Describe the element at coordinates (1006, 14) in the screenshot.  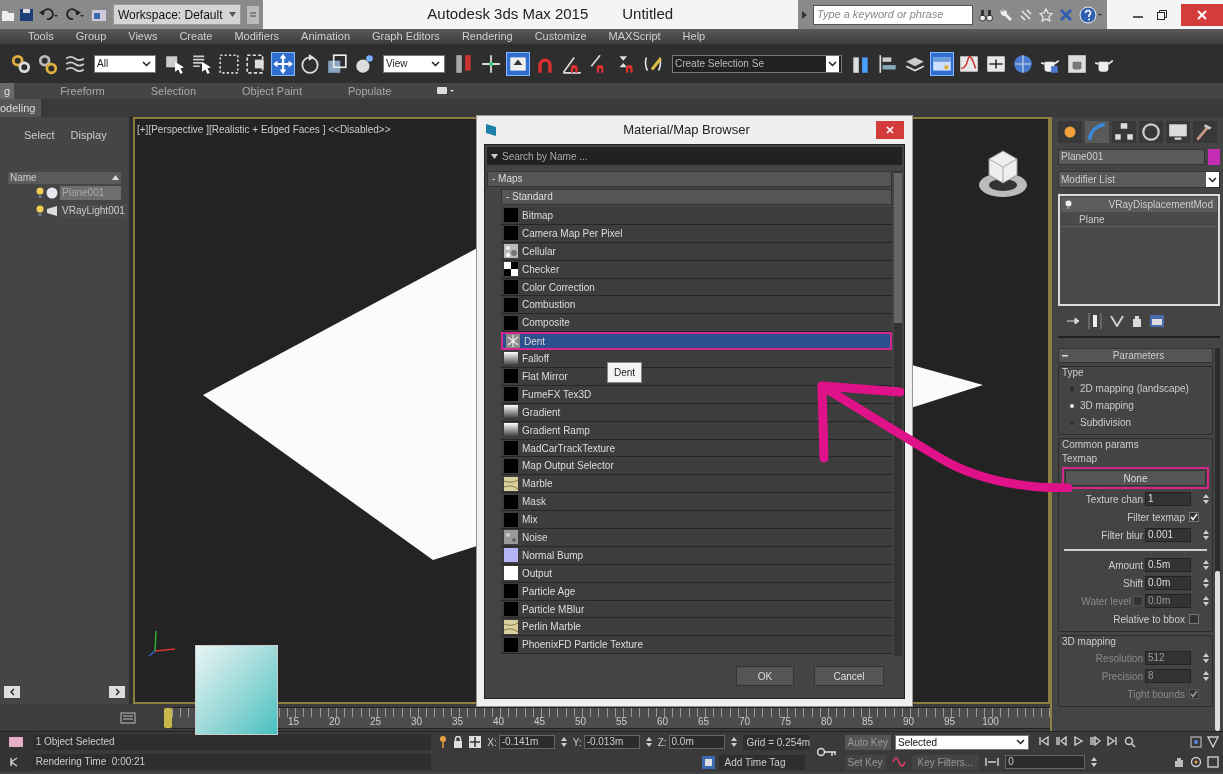
I see `wrench-icon` at that location.